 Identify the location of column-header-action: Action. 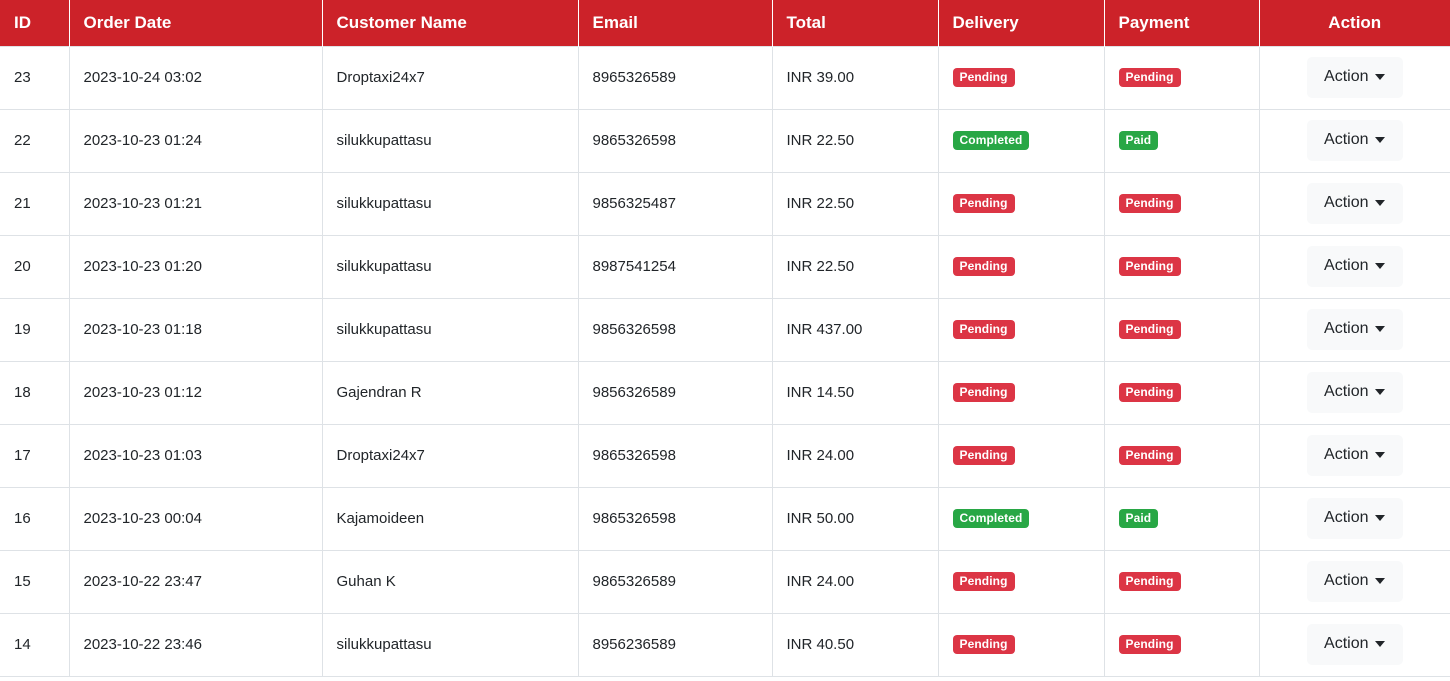
(1354, 23).